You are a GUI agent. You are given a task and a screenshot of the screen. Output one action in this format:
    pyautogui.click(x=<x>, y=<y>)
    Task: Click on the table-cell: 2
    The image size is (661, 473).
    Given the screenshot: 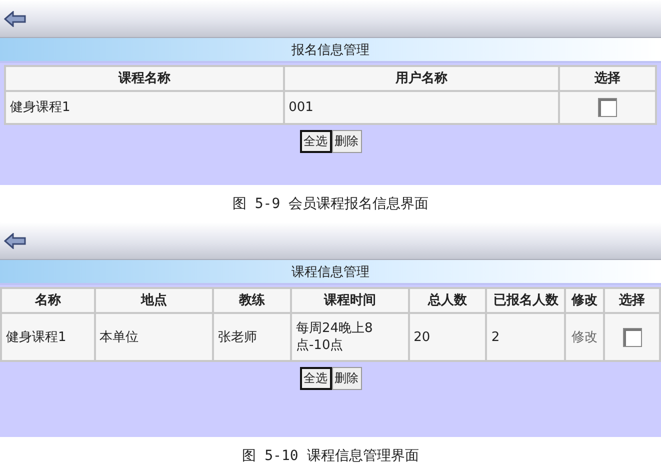 What is the action you would take?
    pyautogui.click(x=526, y=337)
    